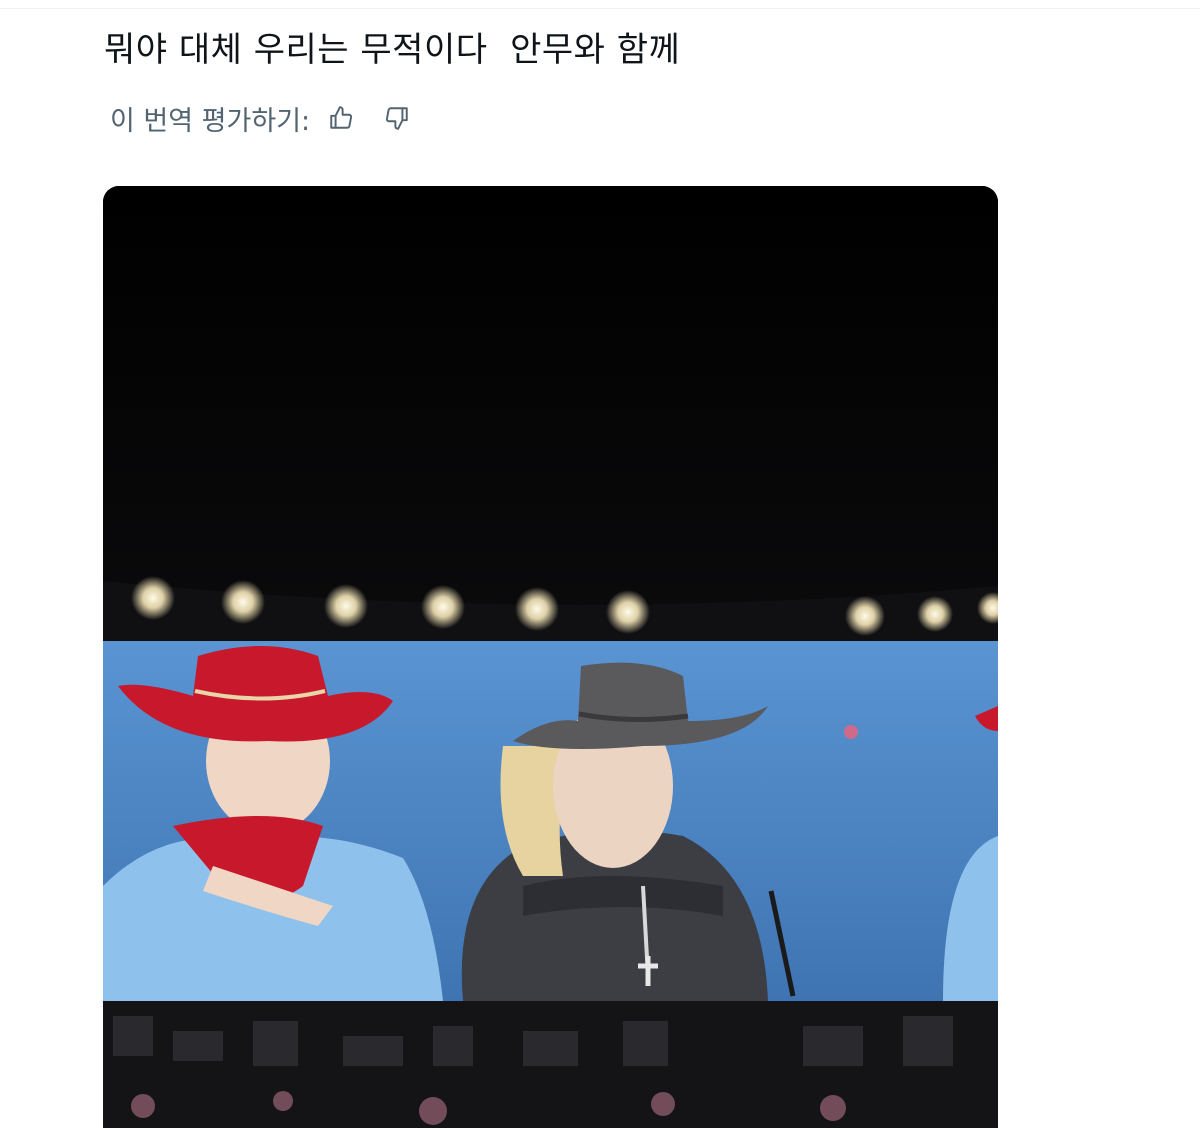  I want to click on thumbs-up-icon, so click(341, 117).